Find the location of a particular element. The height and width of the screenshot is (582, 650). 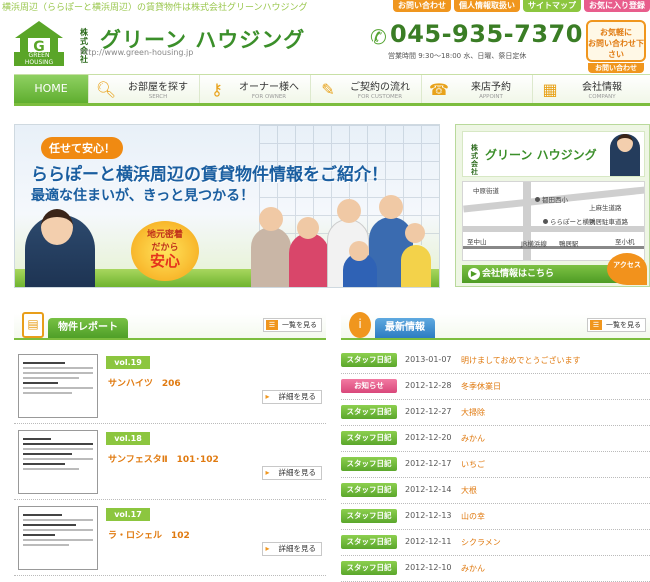

report-detail-label: 詳細を見る is located at coordinates (297, 396).